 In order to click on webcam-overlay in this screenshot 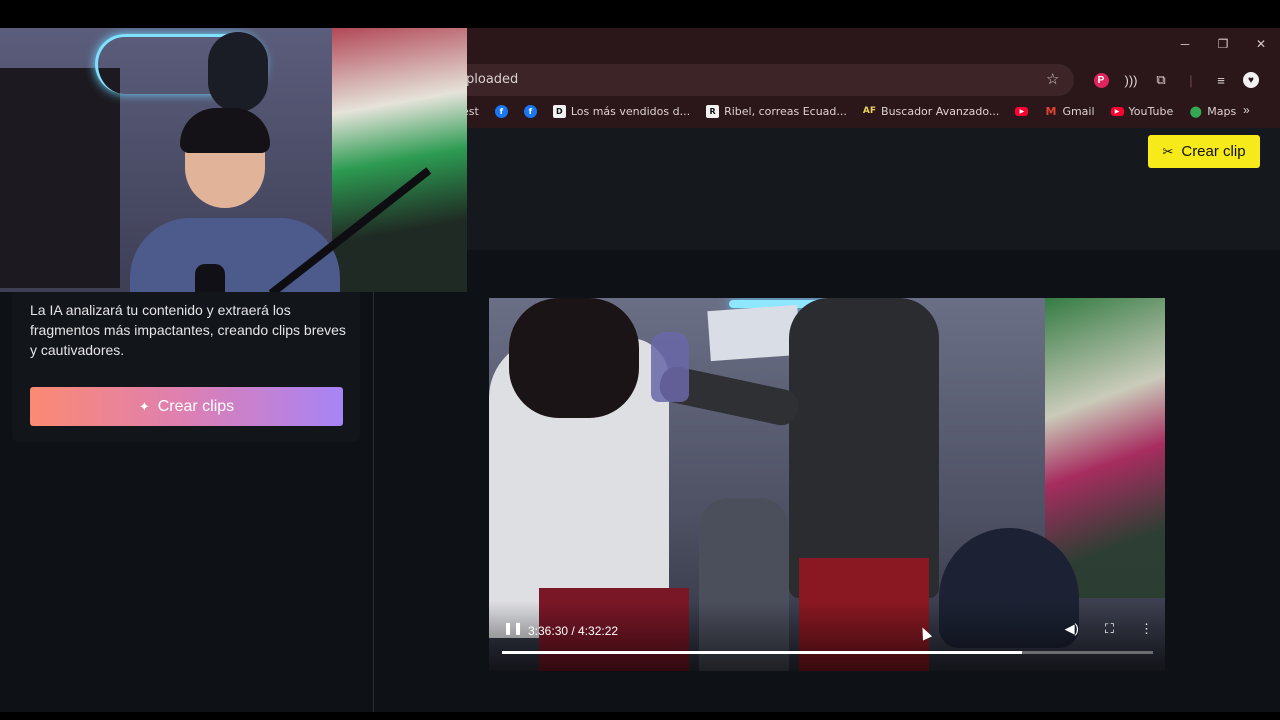, I will do `click(233, 160)`.